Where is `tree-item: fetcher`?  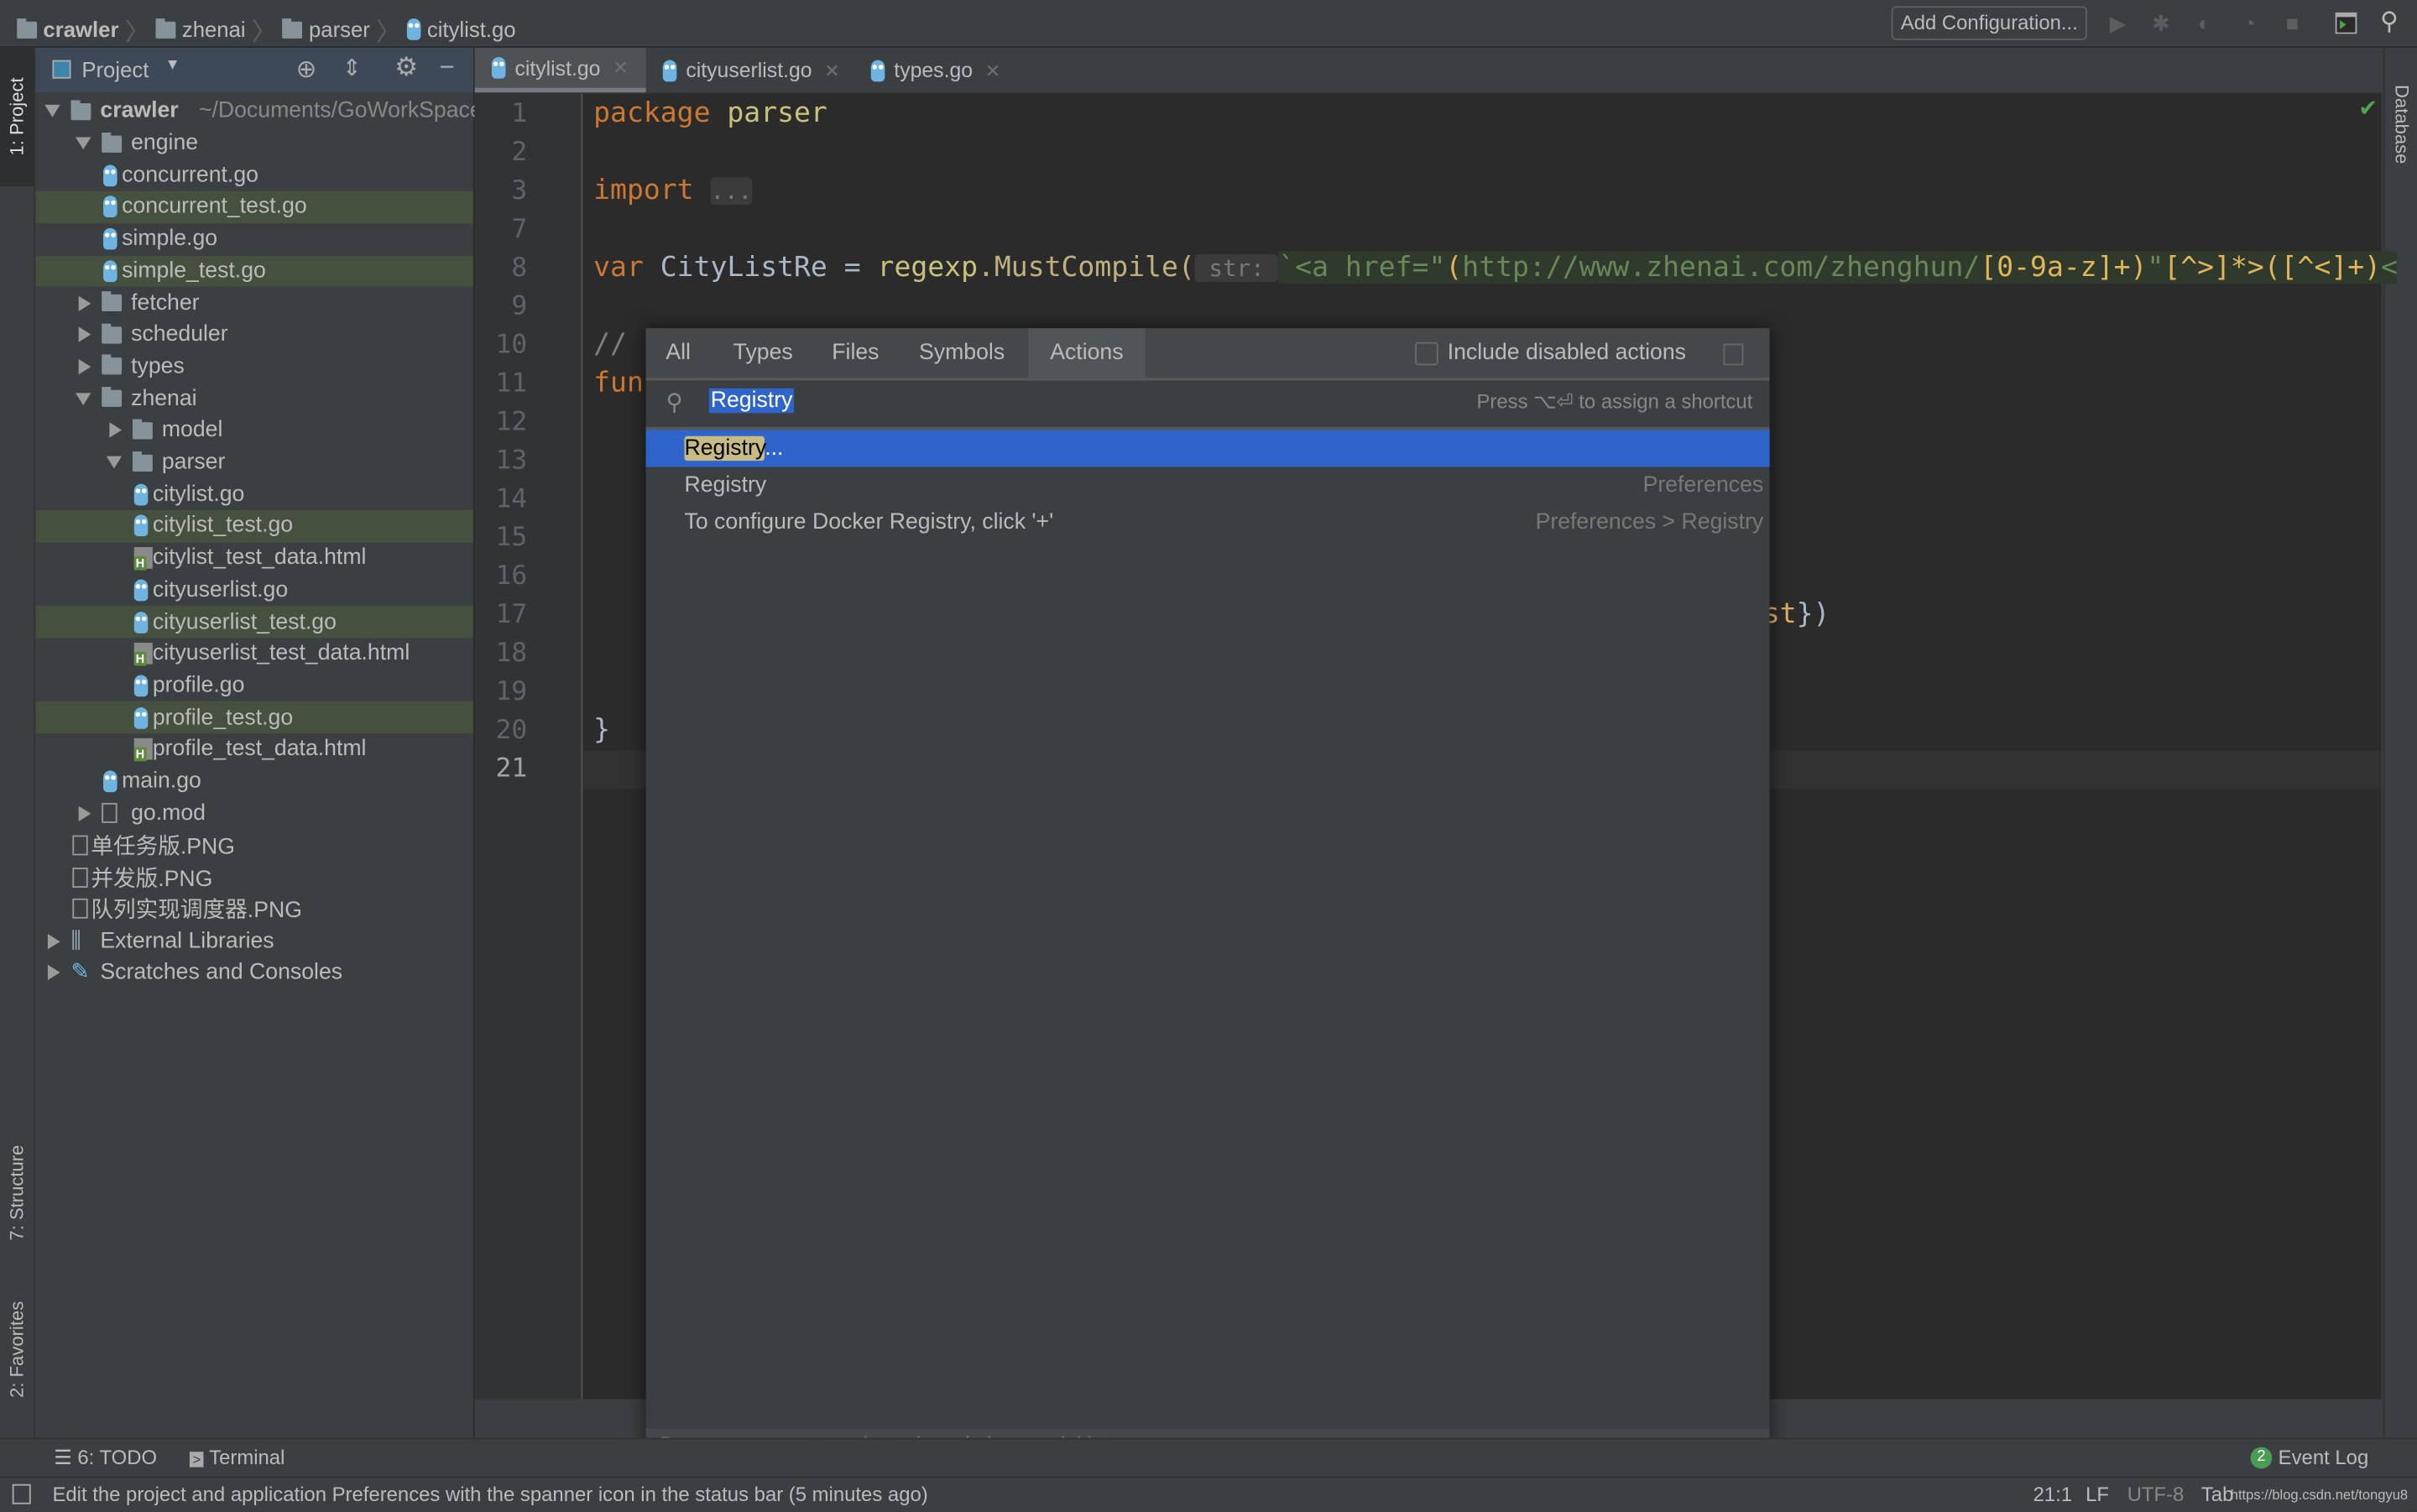 tree-item: fetcher is located at coordinates (254, 303).